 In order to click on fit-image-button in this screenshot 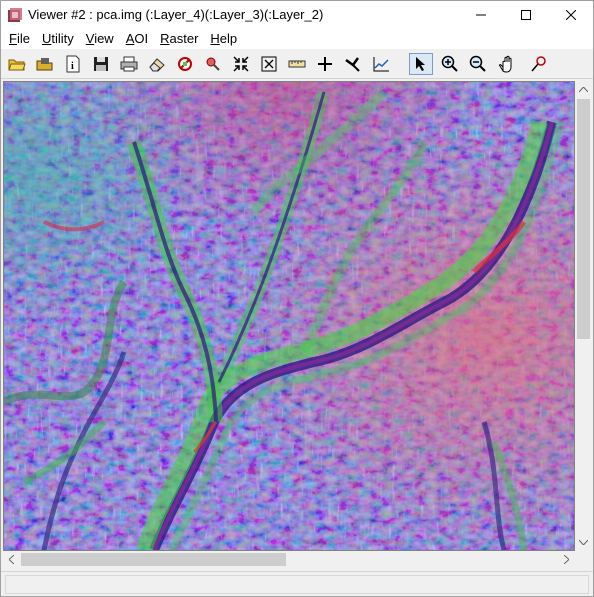, I will do `click(269, 64)`.